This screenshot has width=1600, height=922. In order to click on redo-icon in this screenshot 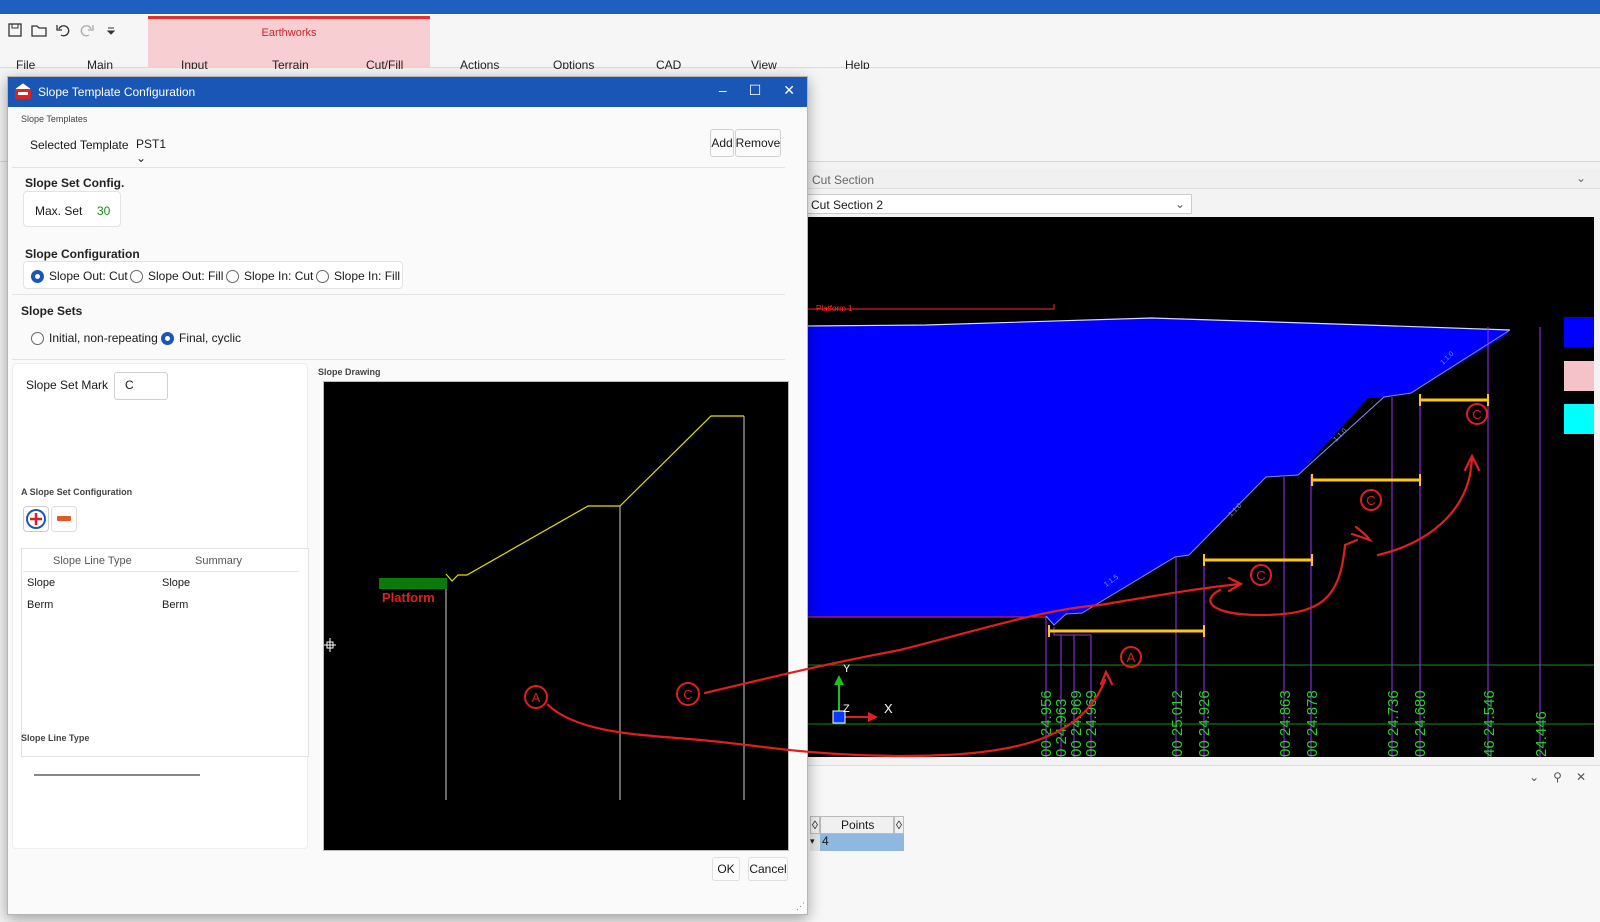, I will do `click(87, 30)`.